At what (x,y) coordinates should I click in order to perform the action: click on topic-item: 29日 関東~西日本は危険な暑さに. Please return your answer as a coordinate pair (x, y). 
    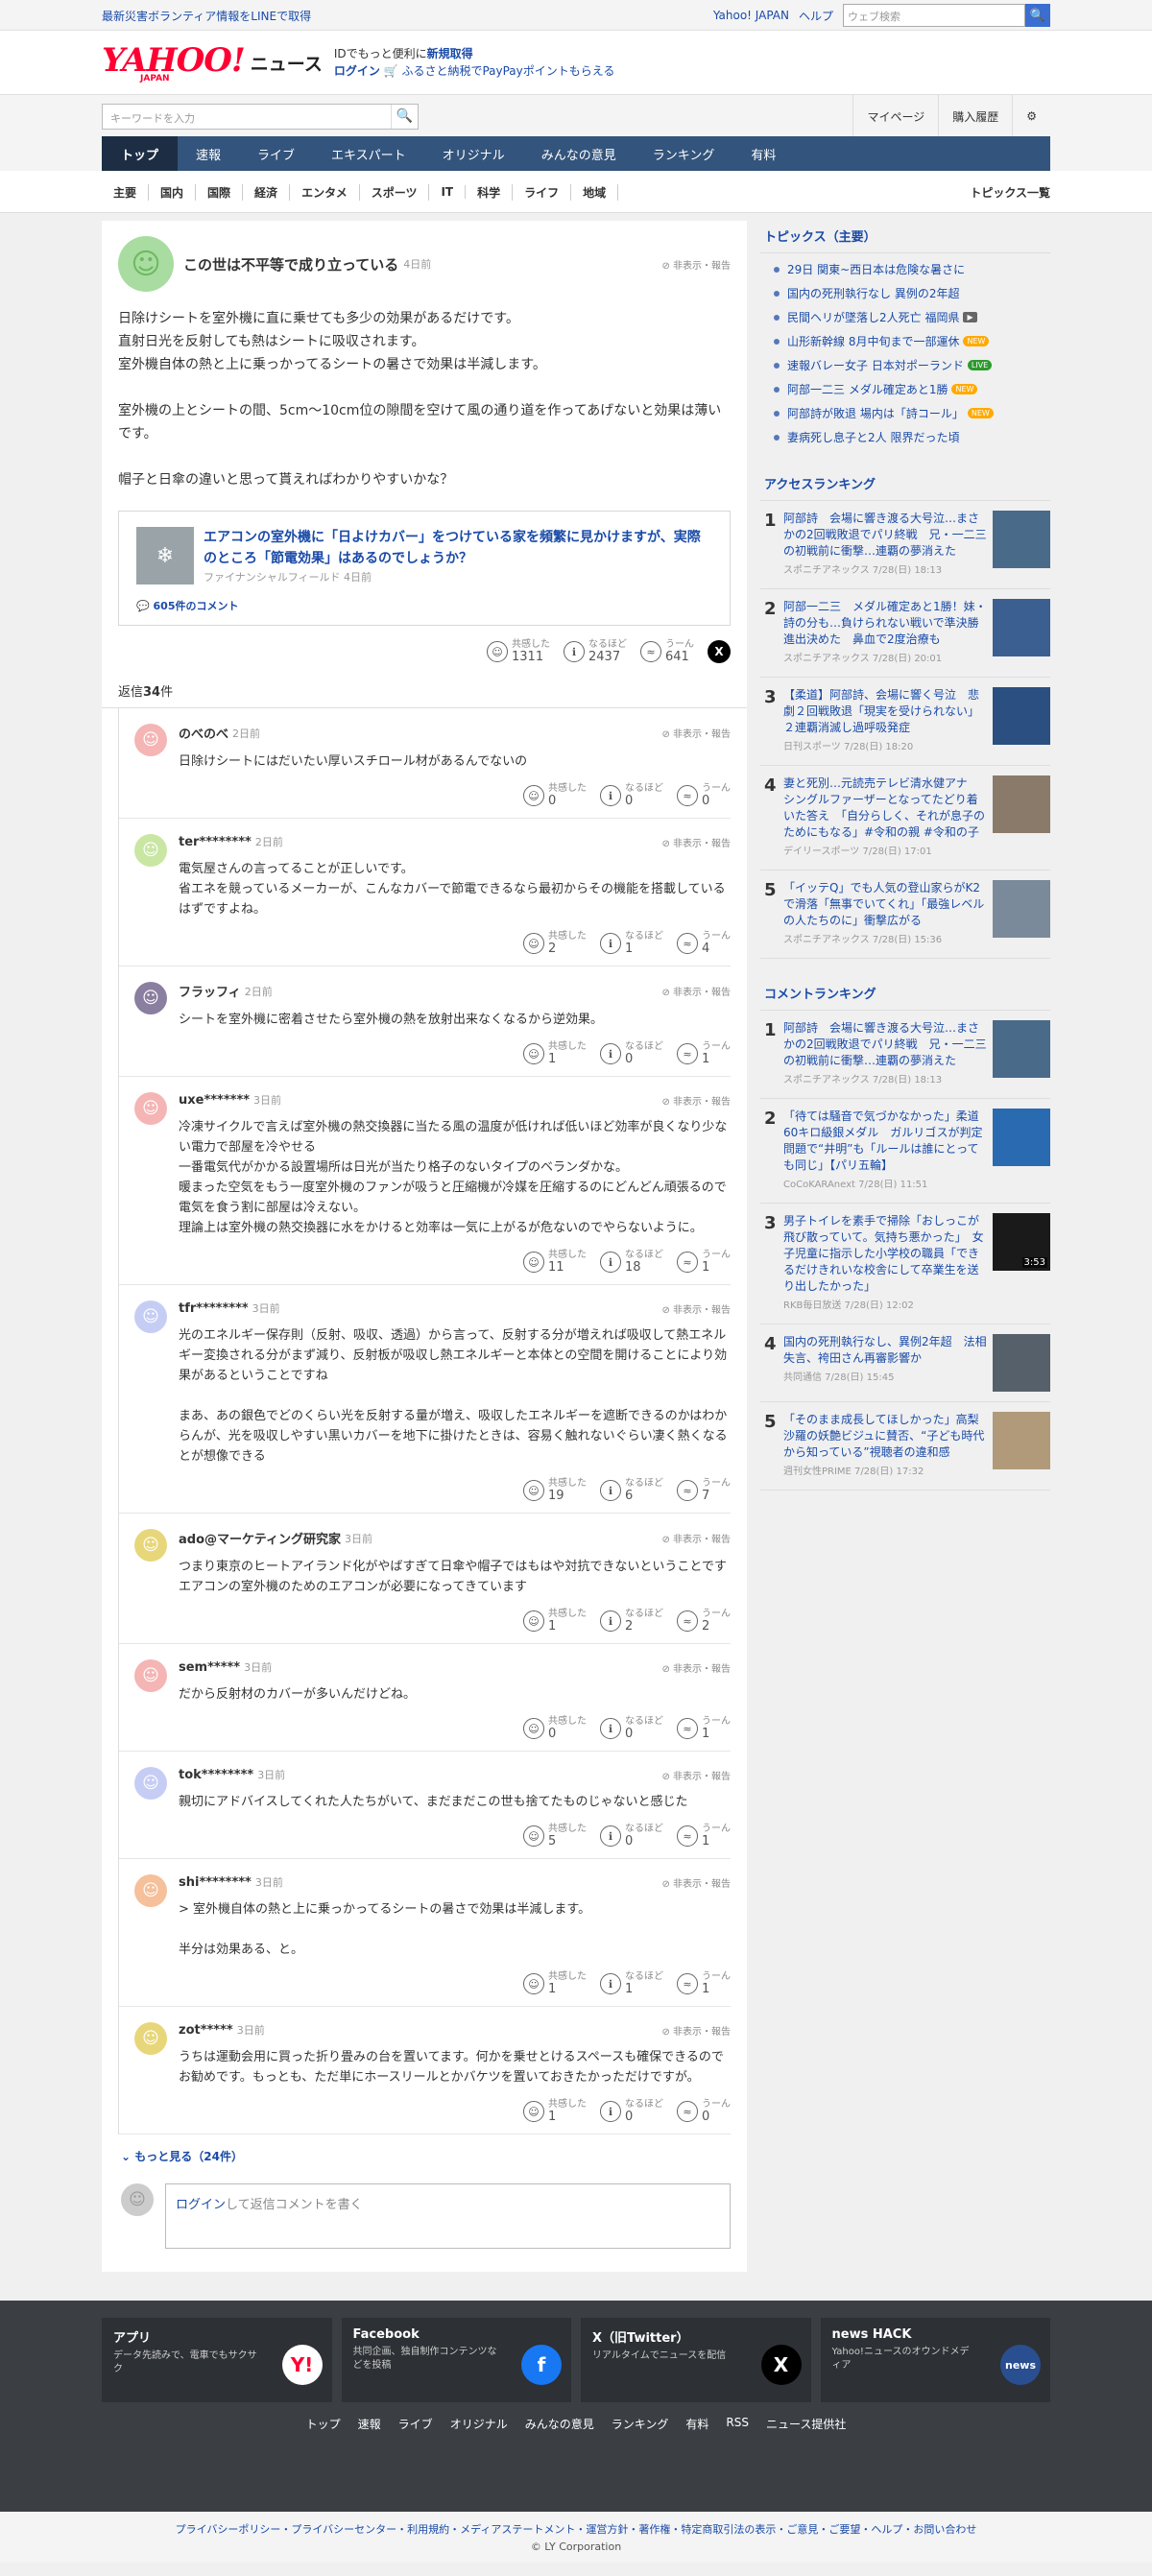
    Looking at the image, I should click on (905, 269).